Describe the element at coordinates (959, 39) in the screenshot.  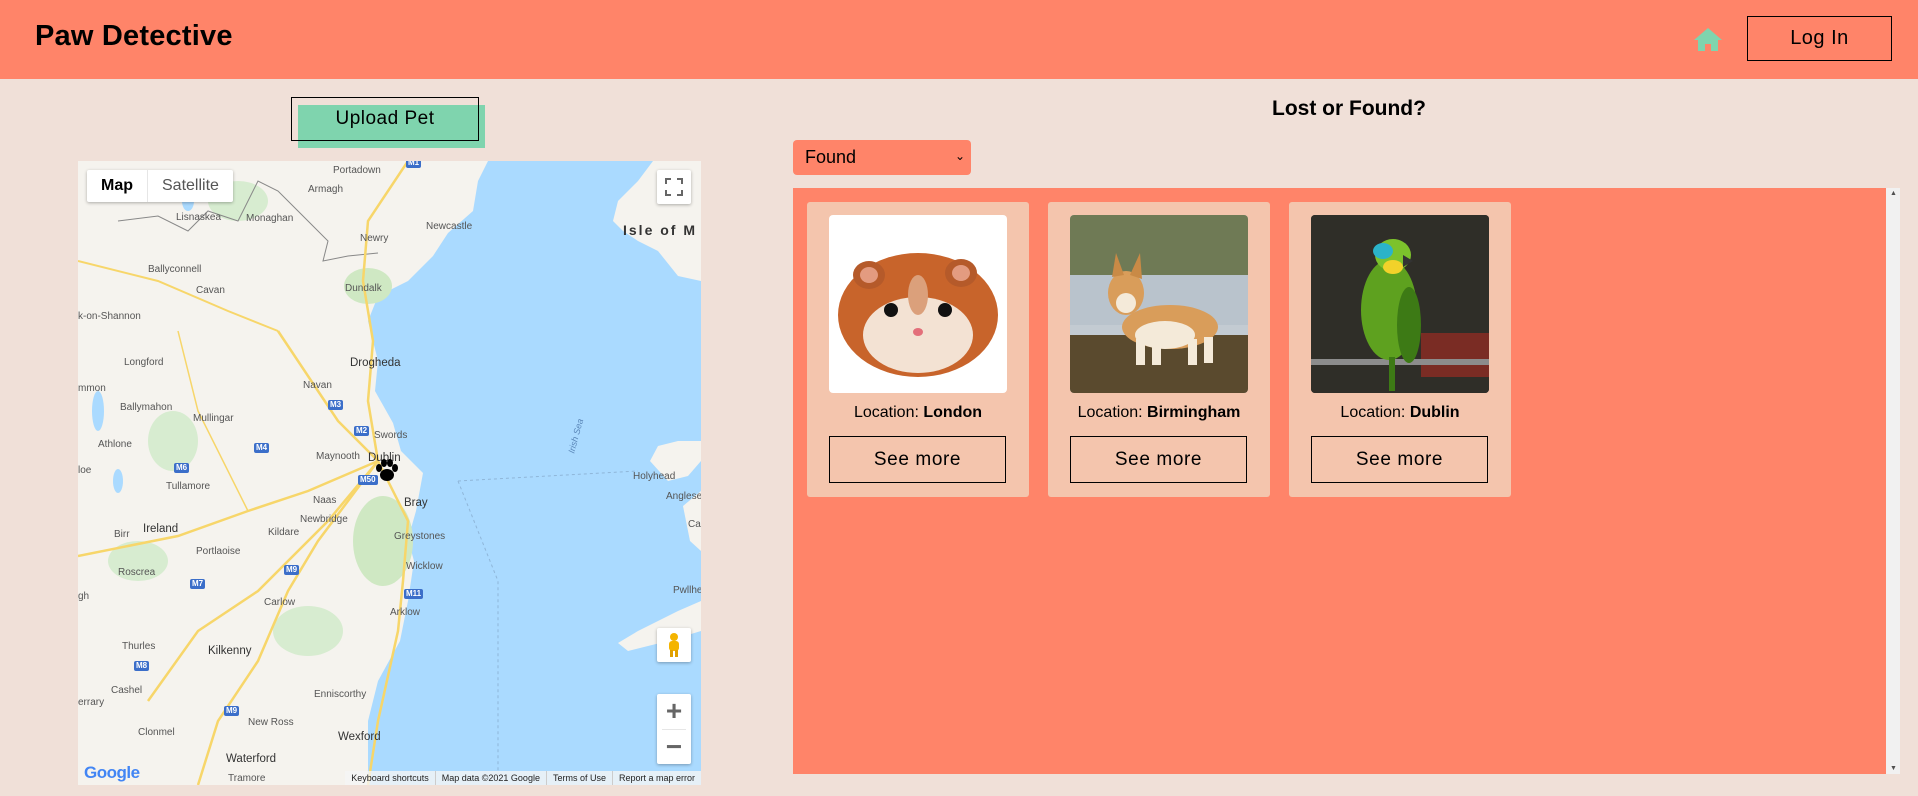
I see `top-header: Paw Detective Log In` at that location.